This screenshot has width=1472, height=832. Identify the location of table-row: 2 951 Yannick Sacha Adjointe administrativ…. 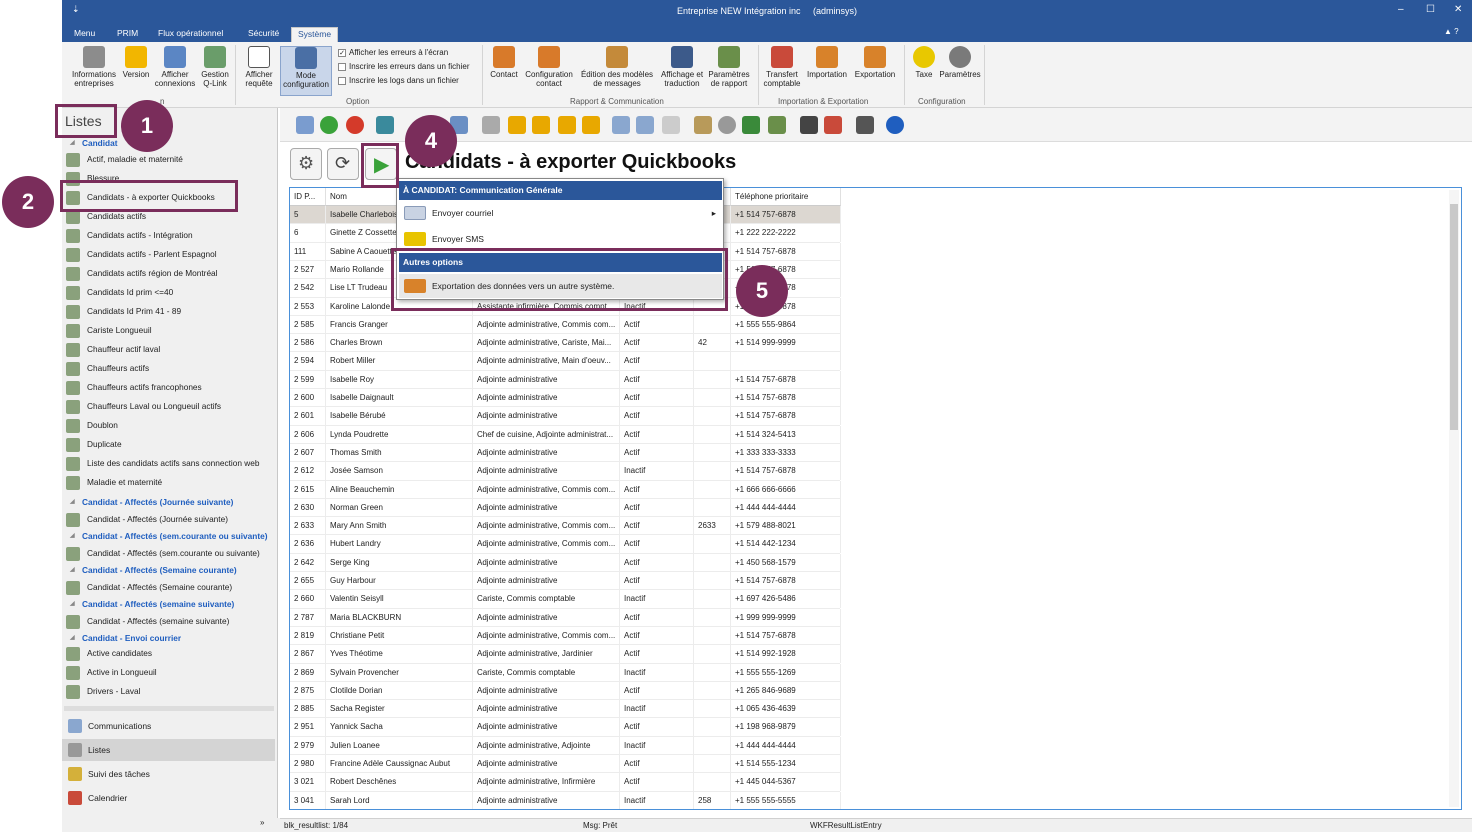
(565, 727).